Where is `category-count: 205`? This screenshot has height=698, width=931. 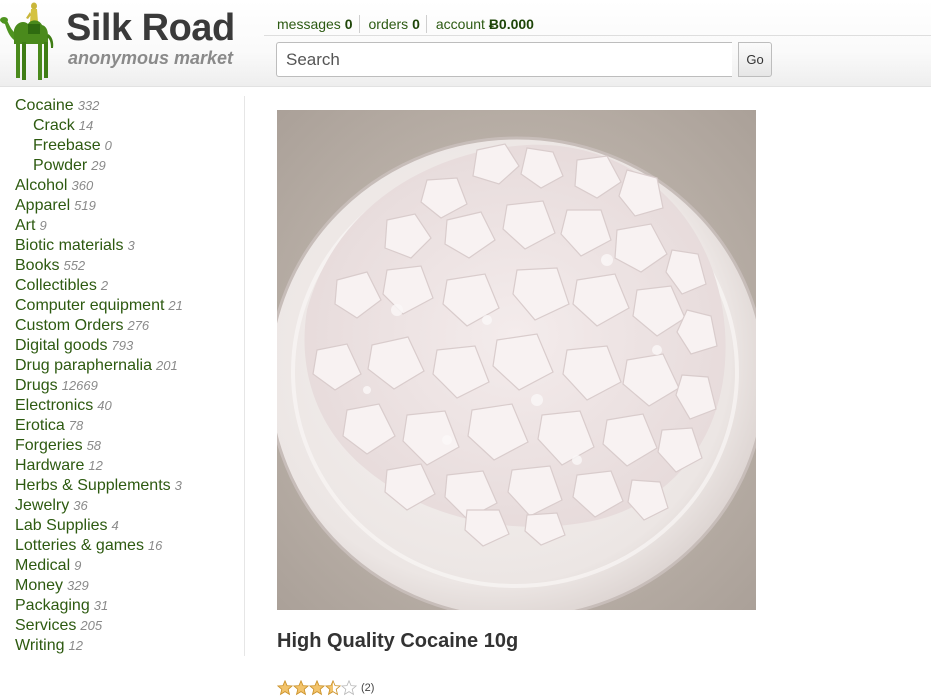
category-count: 205 is located at coordinates (91, 625).